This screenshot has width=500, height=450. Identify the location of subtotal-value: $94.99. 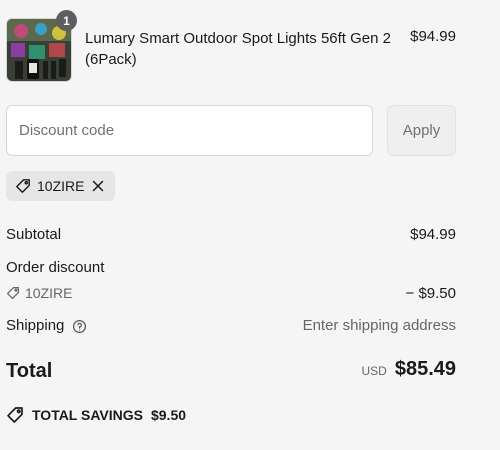
(433, 234).